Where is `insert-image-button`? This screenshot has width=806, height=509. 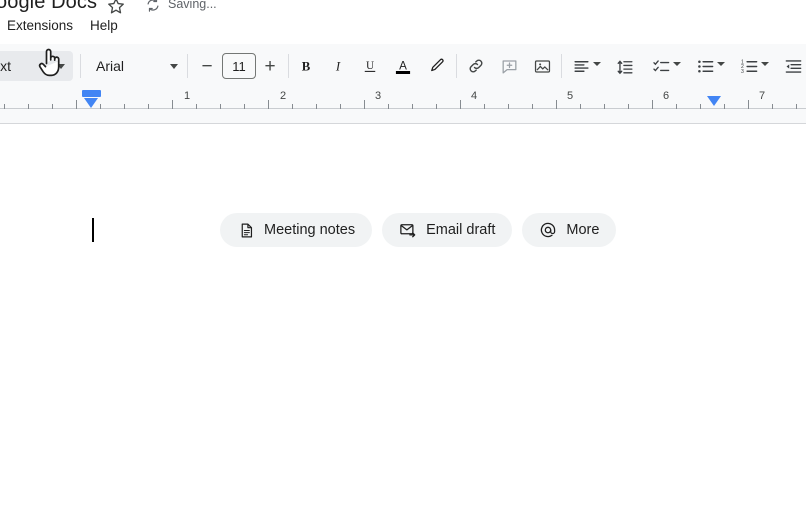 insert-image-button is located at coordinates (542, 66).